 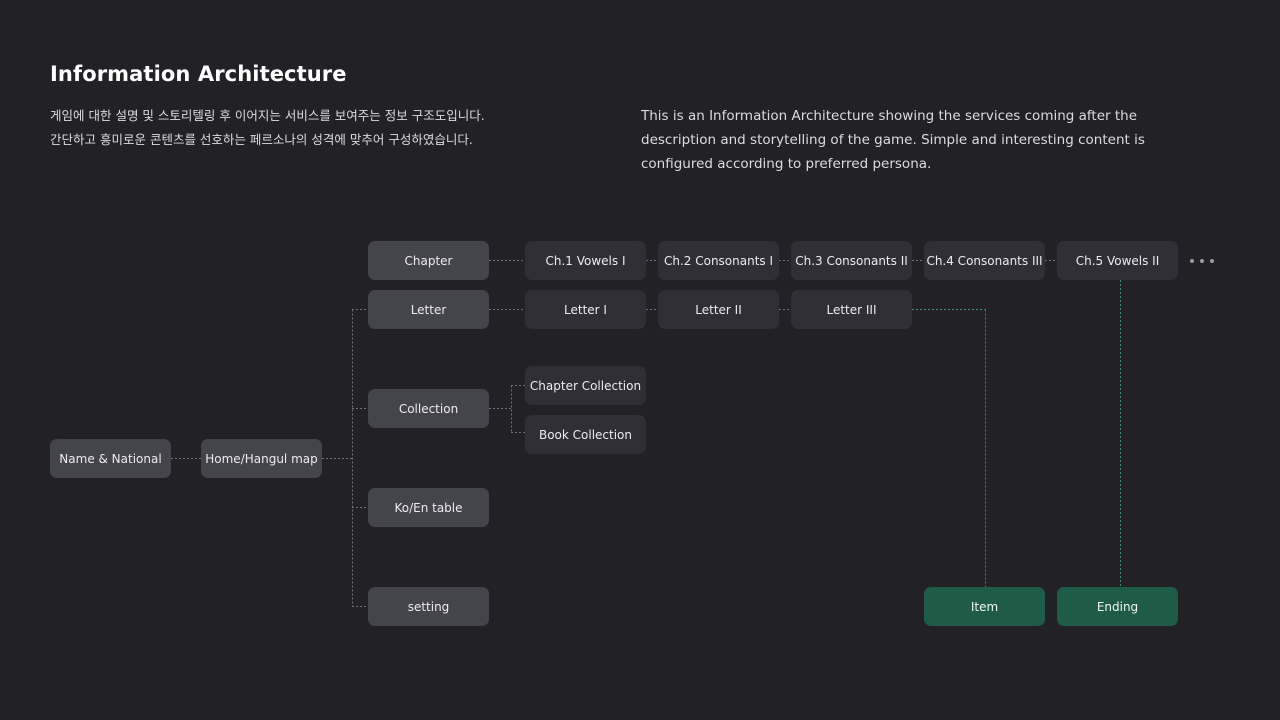 What do you see at coordinates (428, 309) in the screenshot?
I see `node-letter: Letter` at bounding box center [428, 309].